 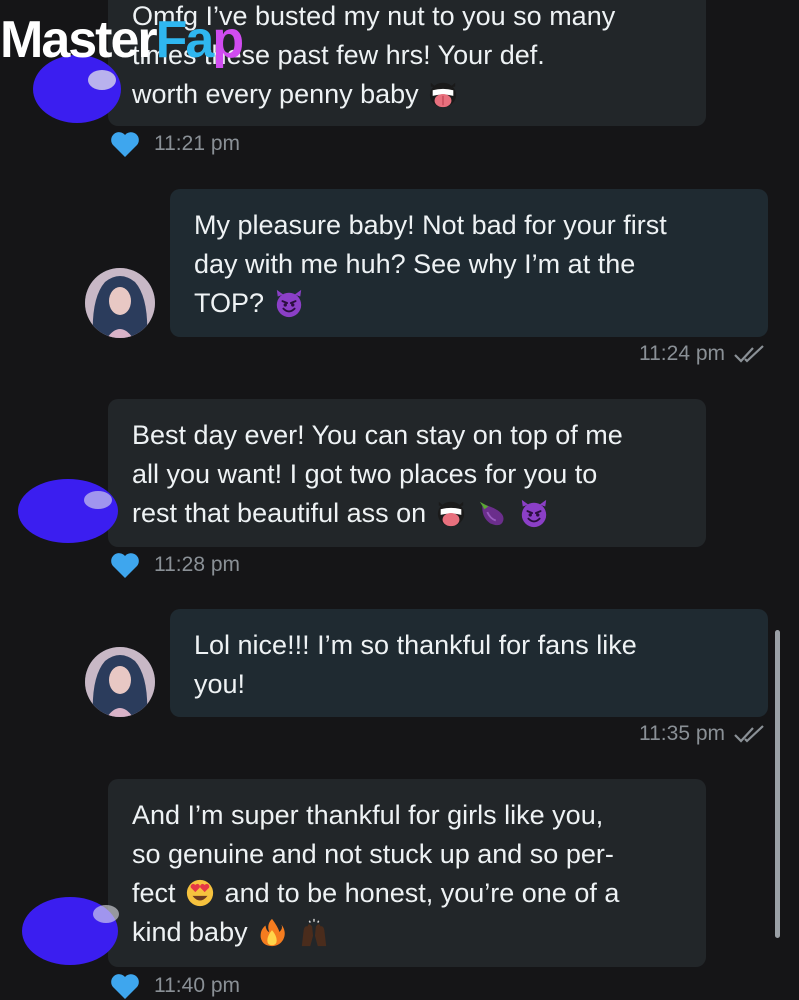 What do you see at coordinates (200, 893) in the screenshot?
I see `heart-eyes-emoji-icon` at bounding box center [200, 893].